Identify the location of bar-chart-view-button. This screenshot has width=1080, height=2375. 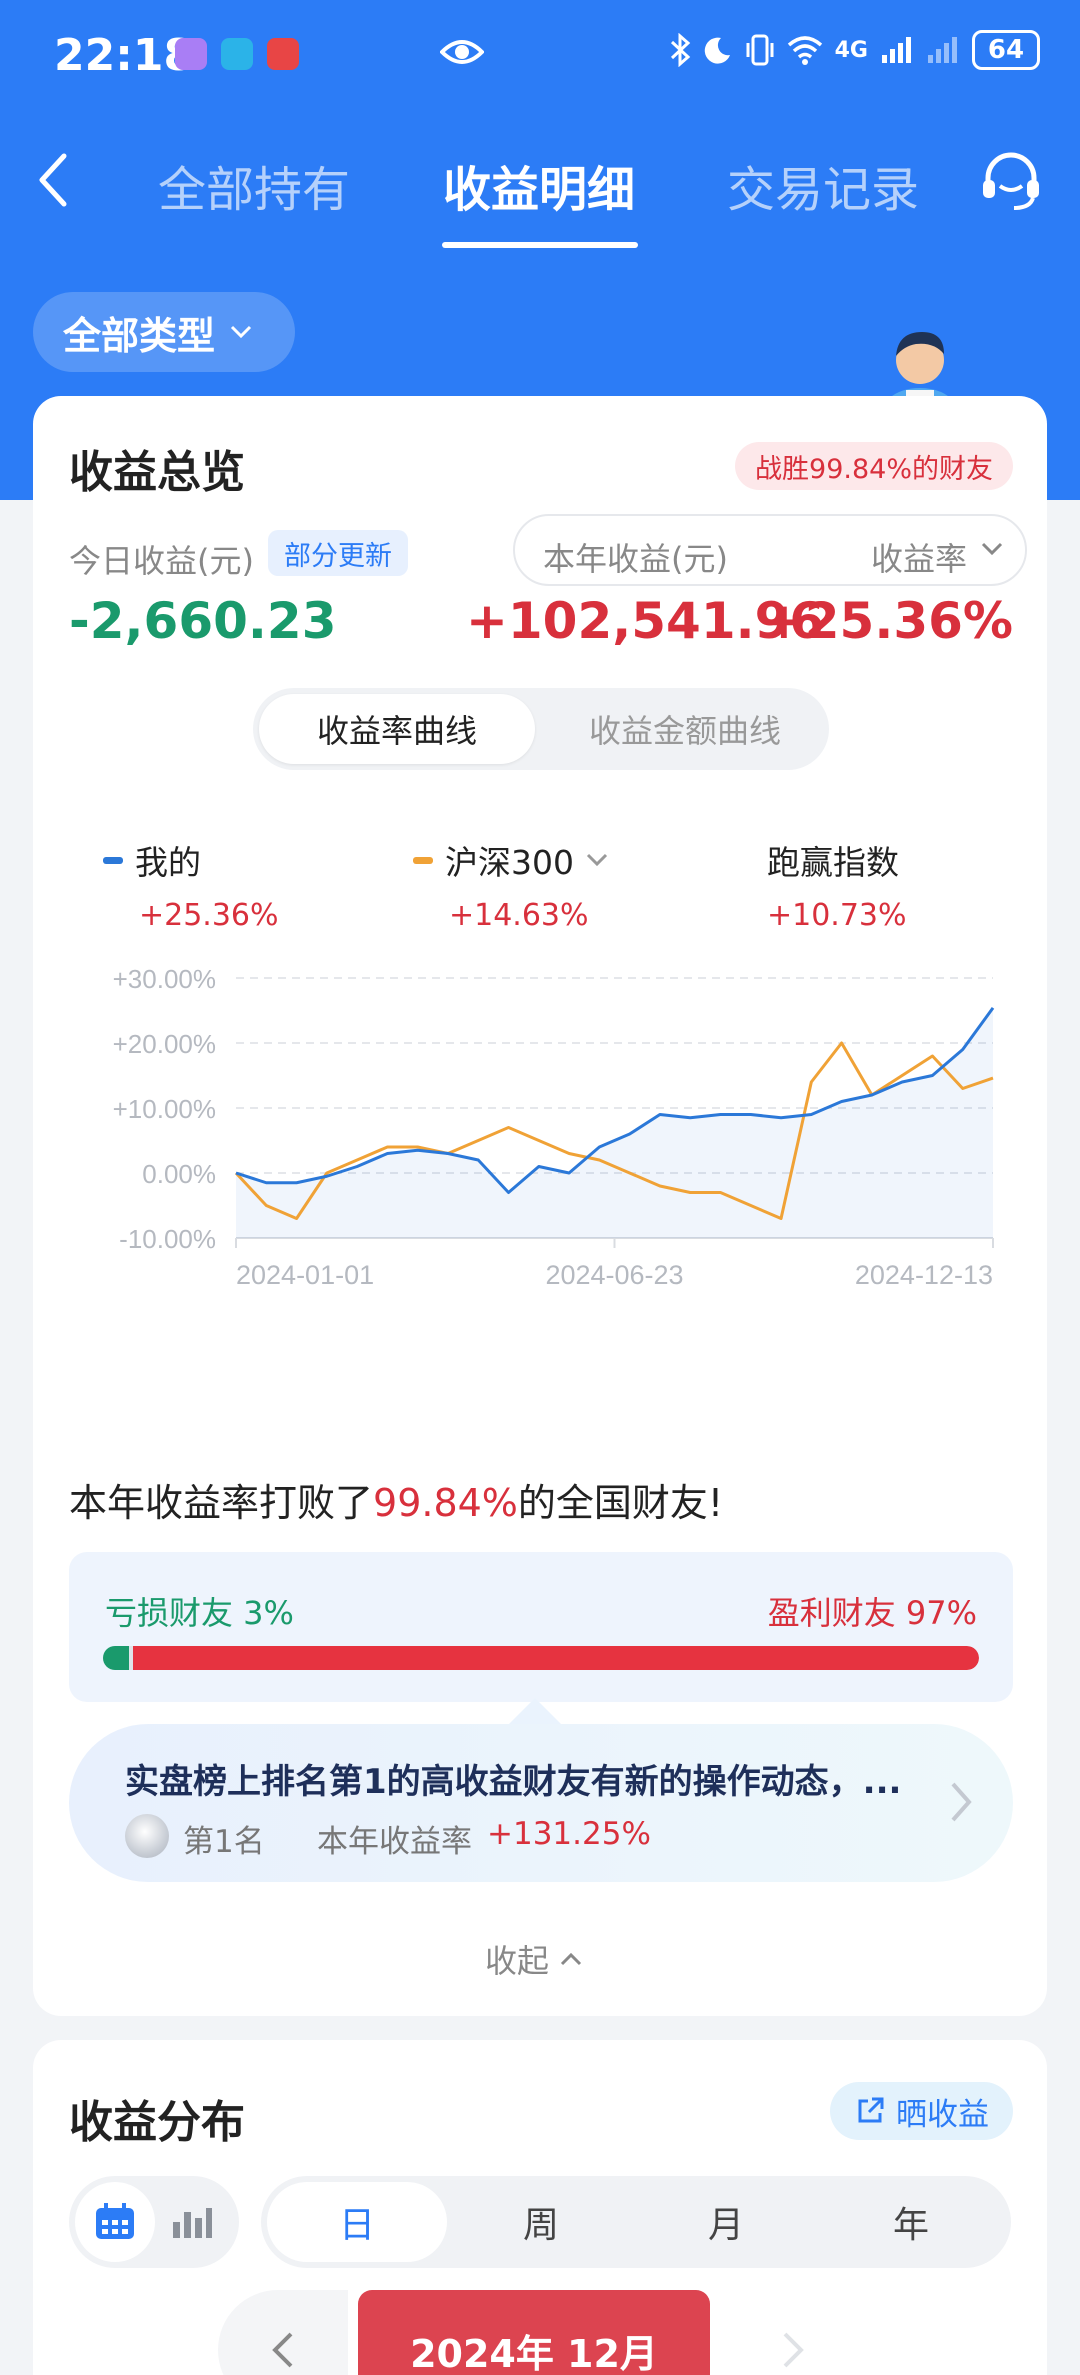
(192, 2222).